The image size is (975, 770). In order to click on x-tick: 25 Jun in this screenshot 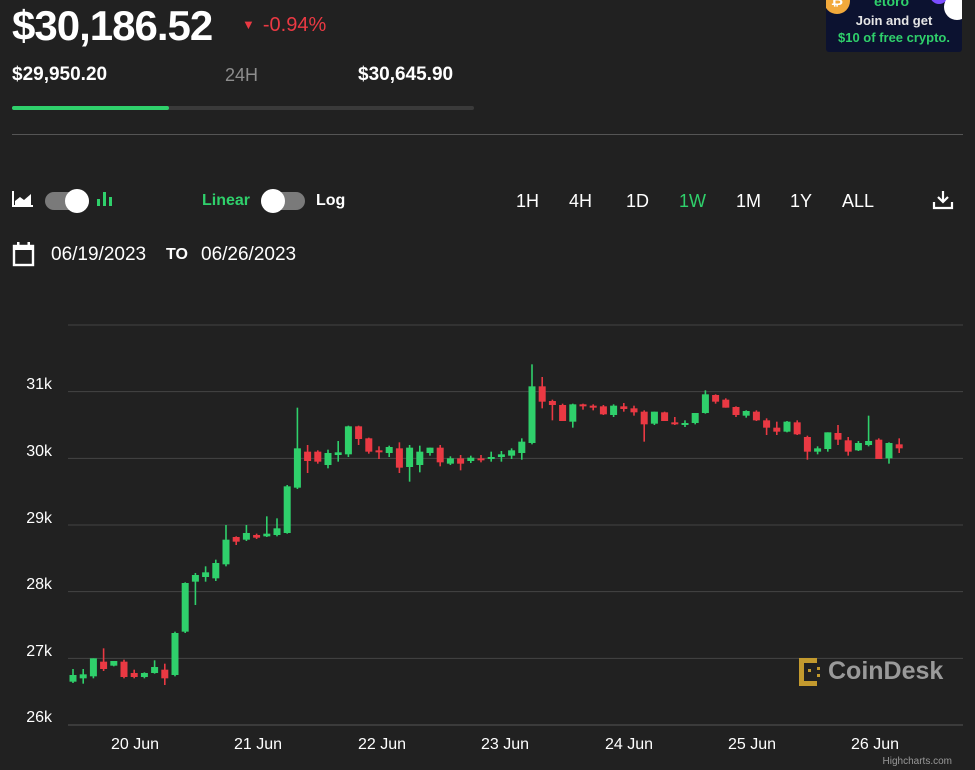, I will do `click(752, 744)`.